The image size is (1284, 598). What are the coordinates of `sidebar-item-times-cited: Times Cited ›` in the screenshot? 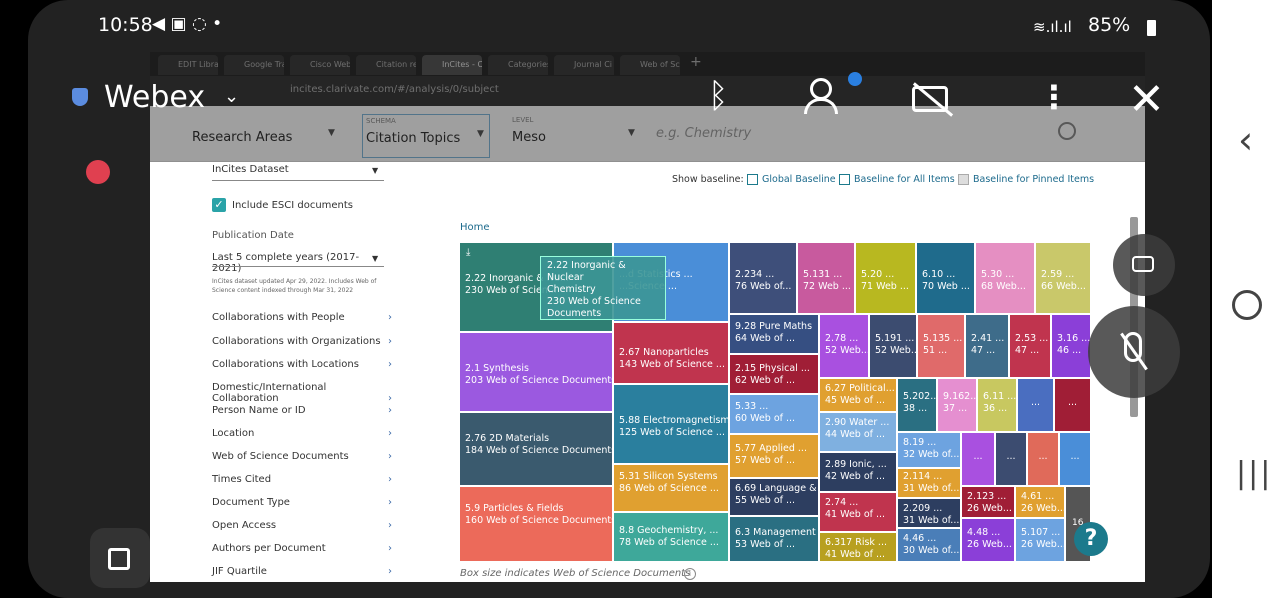 It's located at (302, 479).